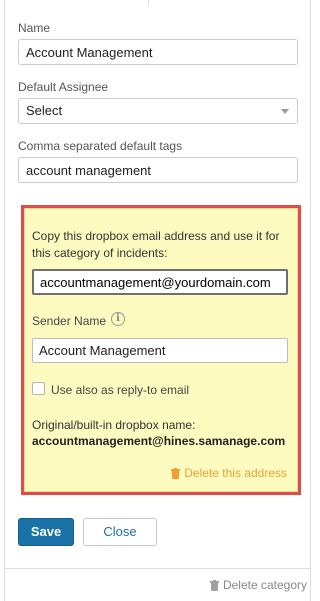 The width and height of the screenshot is (320, 601). What do you see at coordinates (158, 111) in the screenshot?
I see `default-assignee-select: Select` at bounding box center [158, 111].